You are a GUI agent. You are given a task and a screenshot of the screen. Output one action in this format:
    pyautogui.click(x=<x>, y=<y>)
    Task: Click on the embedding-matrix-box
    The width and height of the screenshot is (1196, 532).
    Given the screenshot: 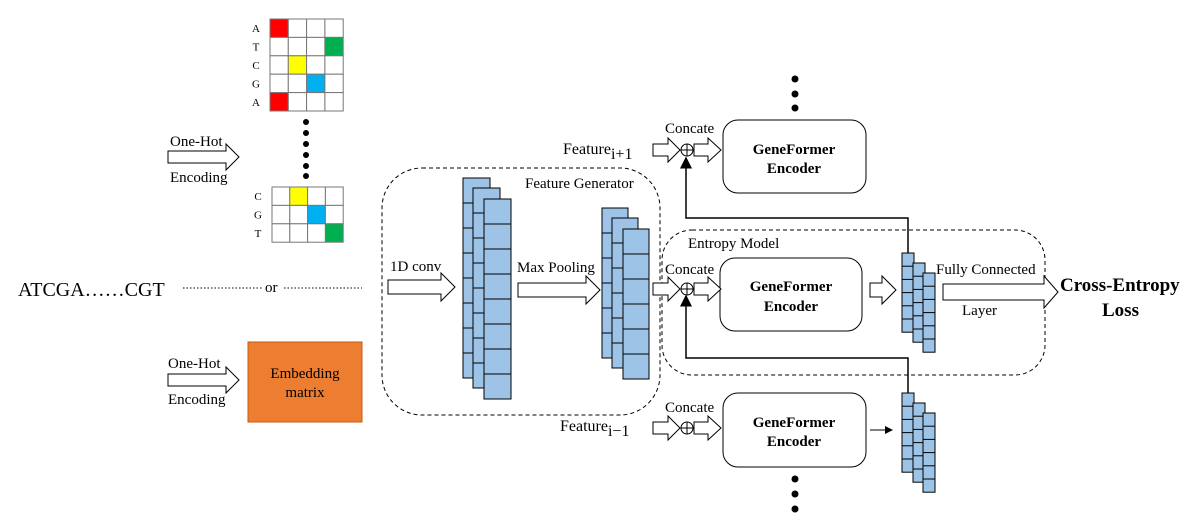 What is the action you would take?
    pyautogui.click(x=305, y=382)
    